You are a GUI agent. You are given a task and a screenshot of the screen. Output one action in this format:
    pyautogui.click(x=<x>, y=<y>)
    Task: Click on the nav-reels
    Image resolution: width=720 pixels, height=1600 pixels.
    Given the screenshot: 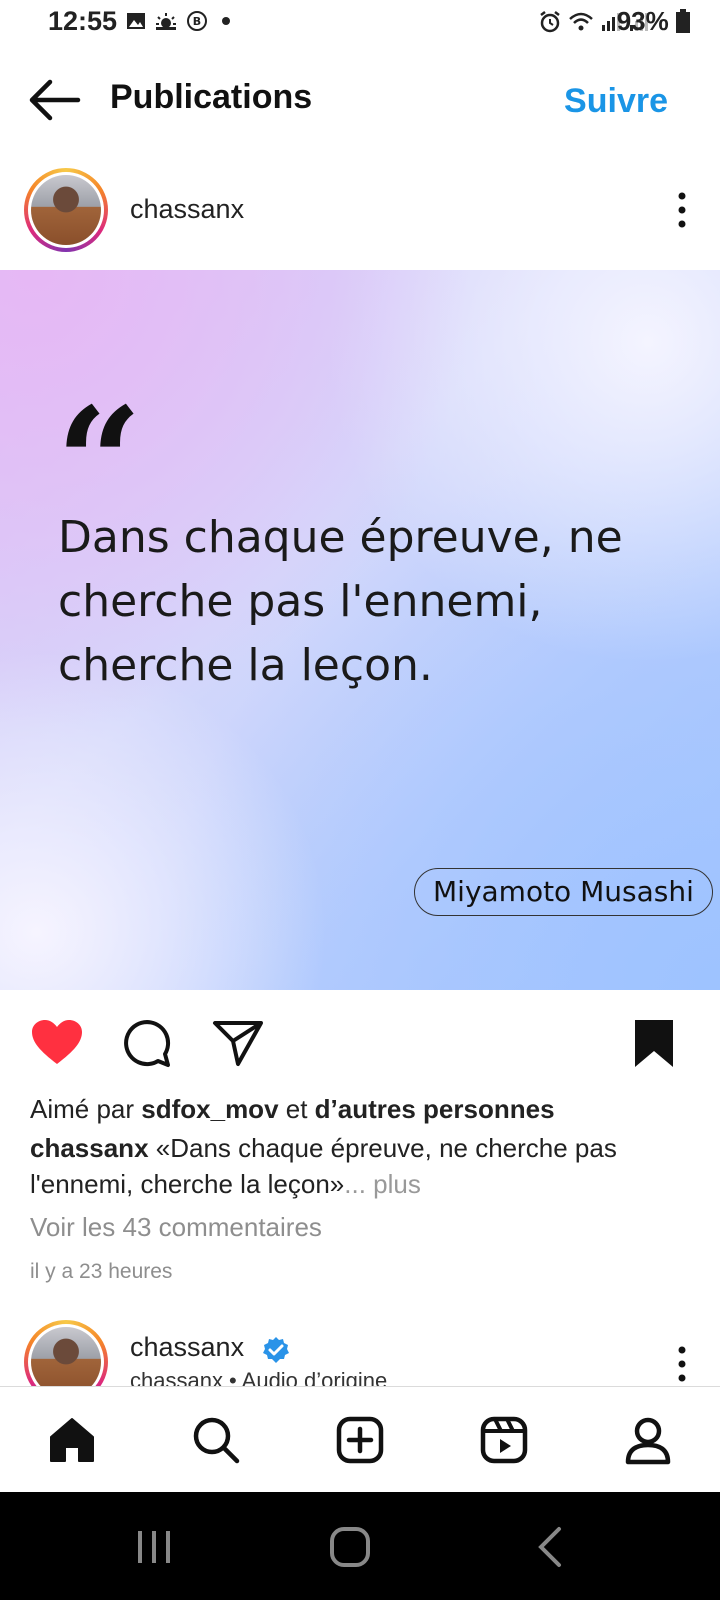 What is the action you would take?
    pyautogui.click(x=504, y=1440)
    